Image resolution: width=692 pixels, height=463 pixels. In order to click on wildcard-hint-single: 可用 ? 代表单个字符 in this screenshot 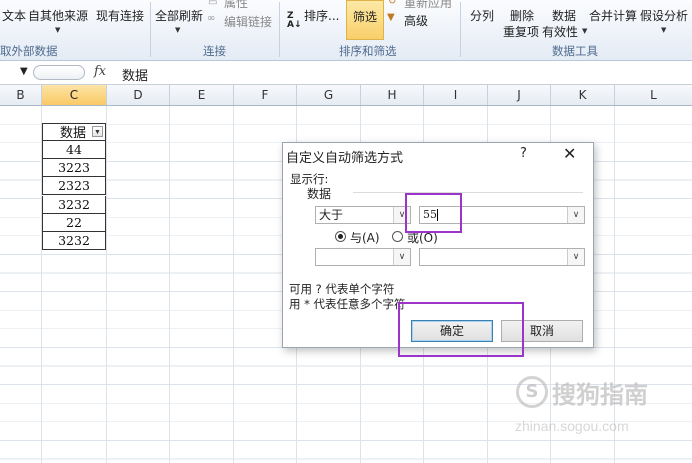, I will do `click(342, 289)`.